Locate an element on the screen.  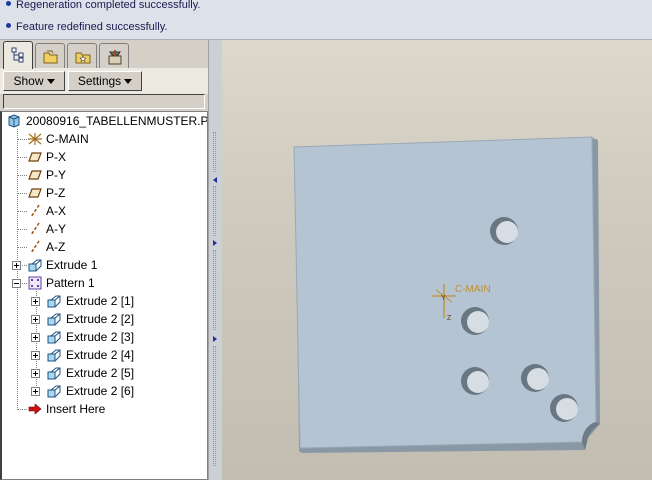
message-bullet-icon is located at coordinates (8, 25).